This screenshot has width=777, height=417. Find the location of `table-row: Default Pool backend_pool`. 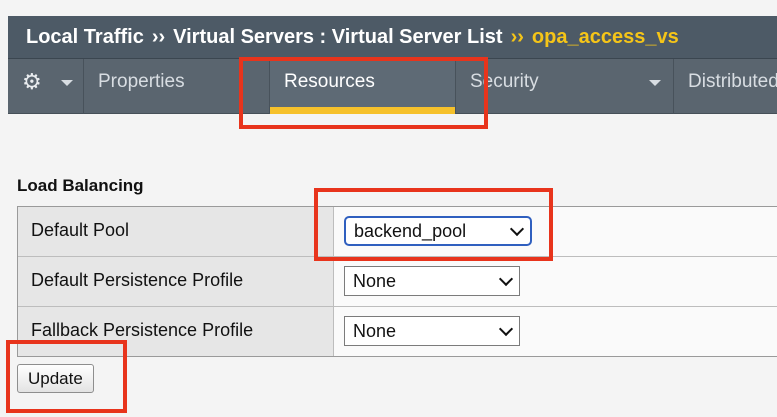

table-row: Default Pool backend_pool is located at coordinates (397, 232).